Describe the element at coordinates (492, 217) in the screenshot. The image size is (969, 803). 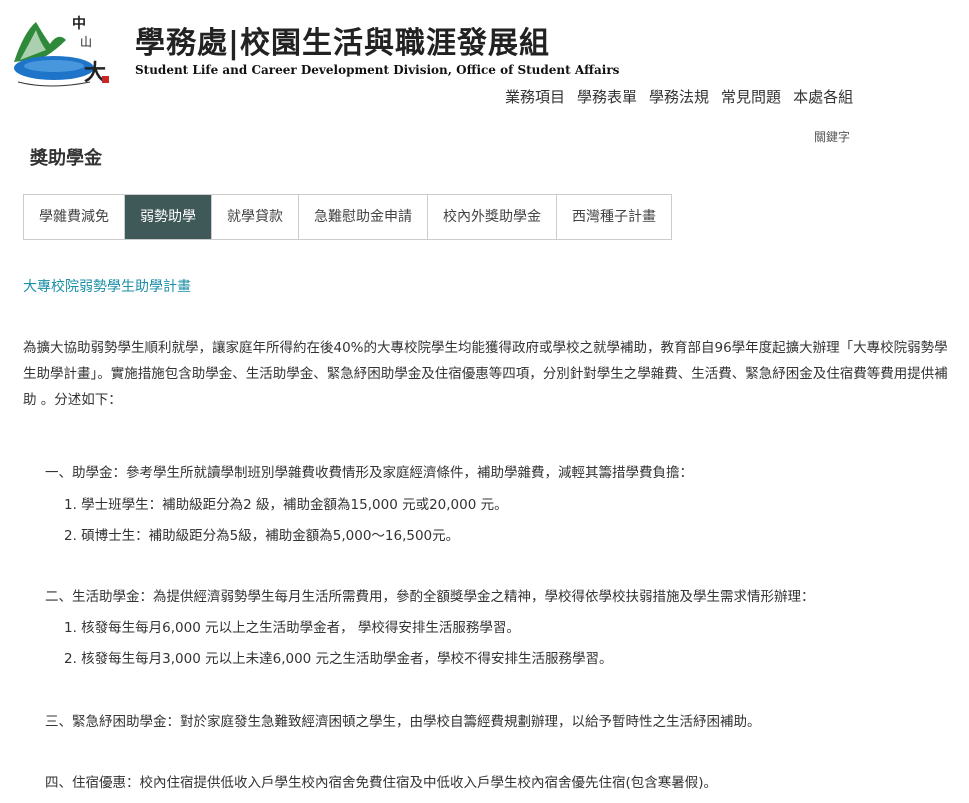
I see `tab-scholarships: 校內外獎助學金` at that location.